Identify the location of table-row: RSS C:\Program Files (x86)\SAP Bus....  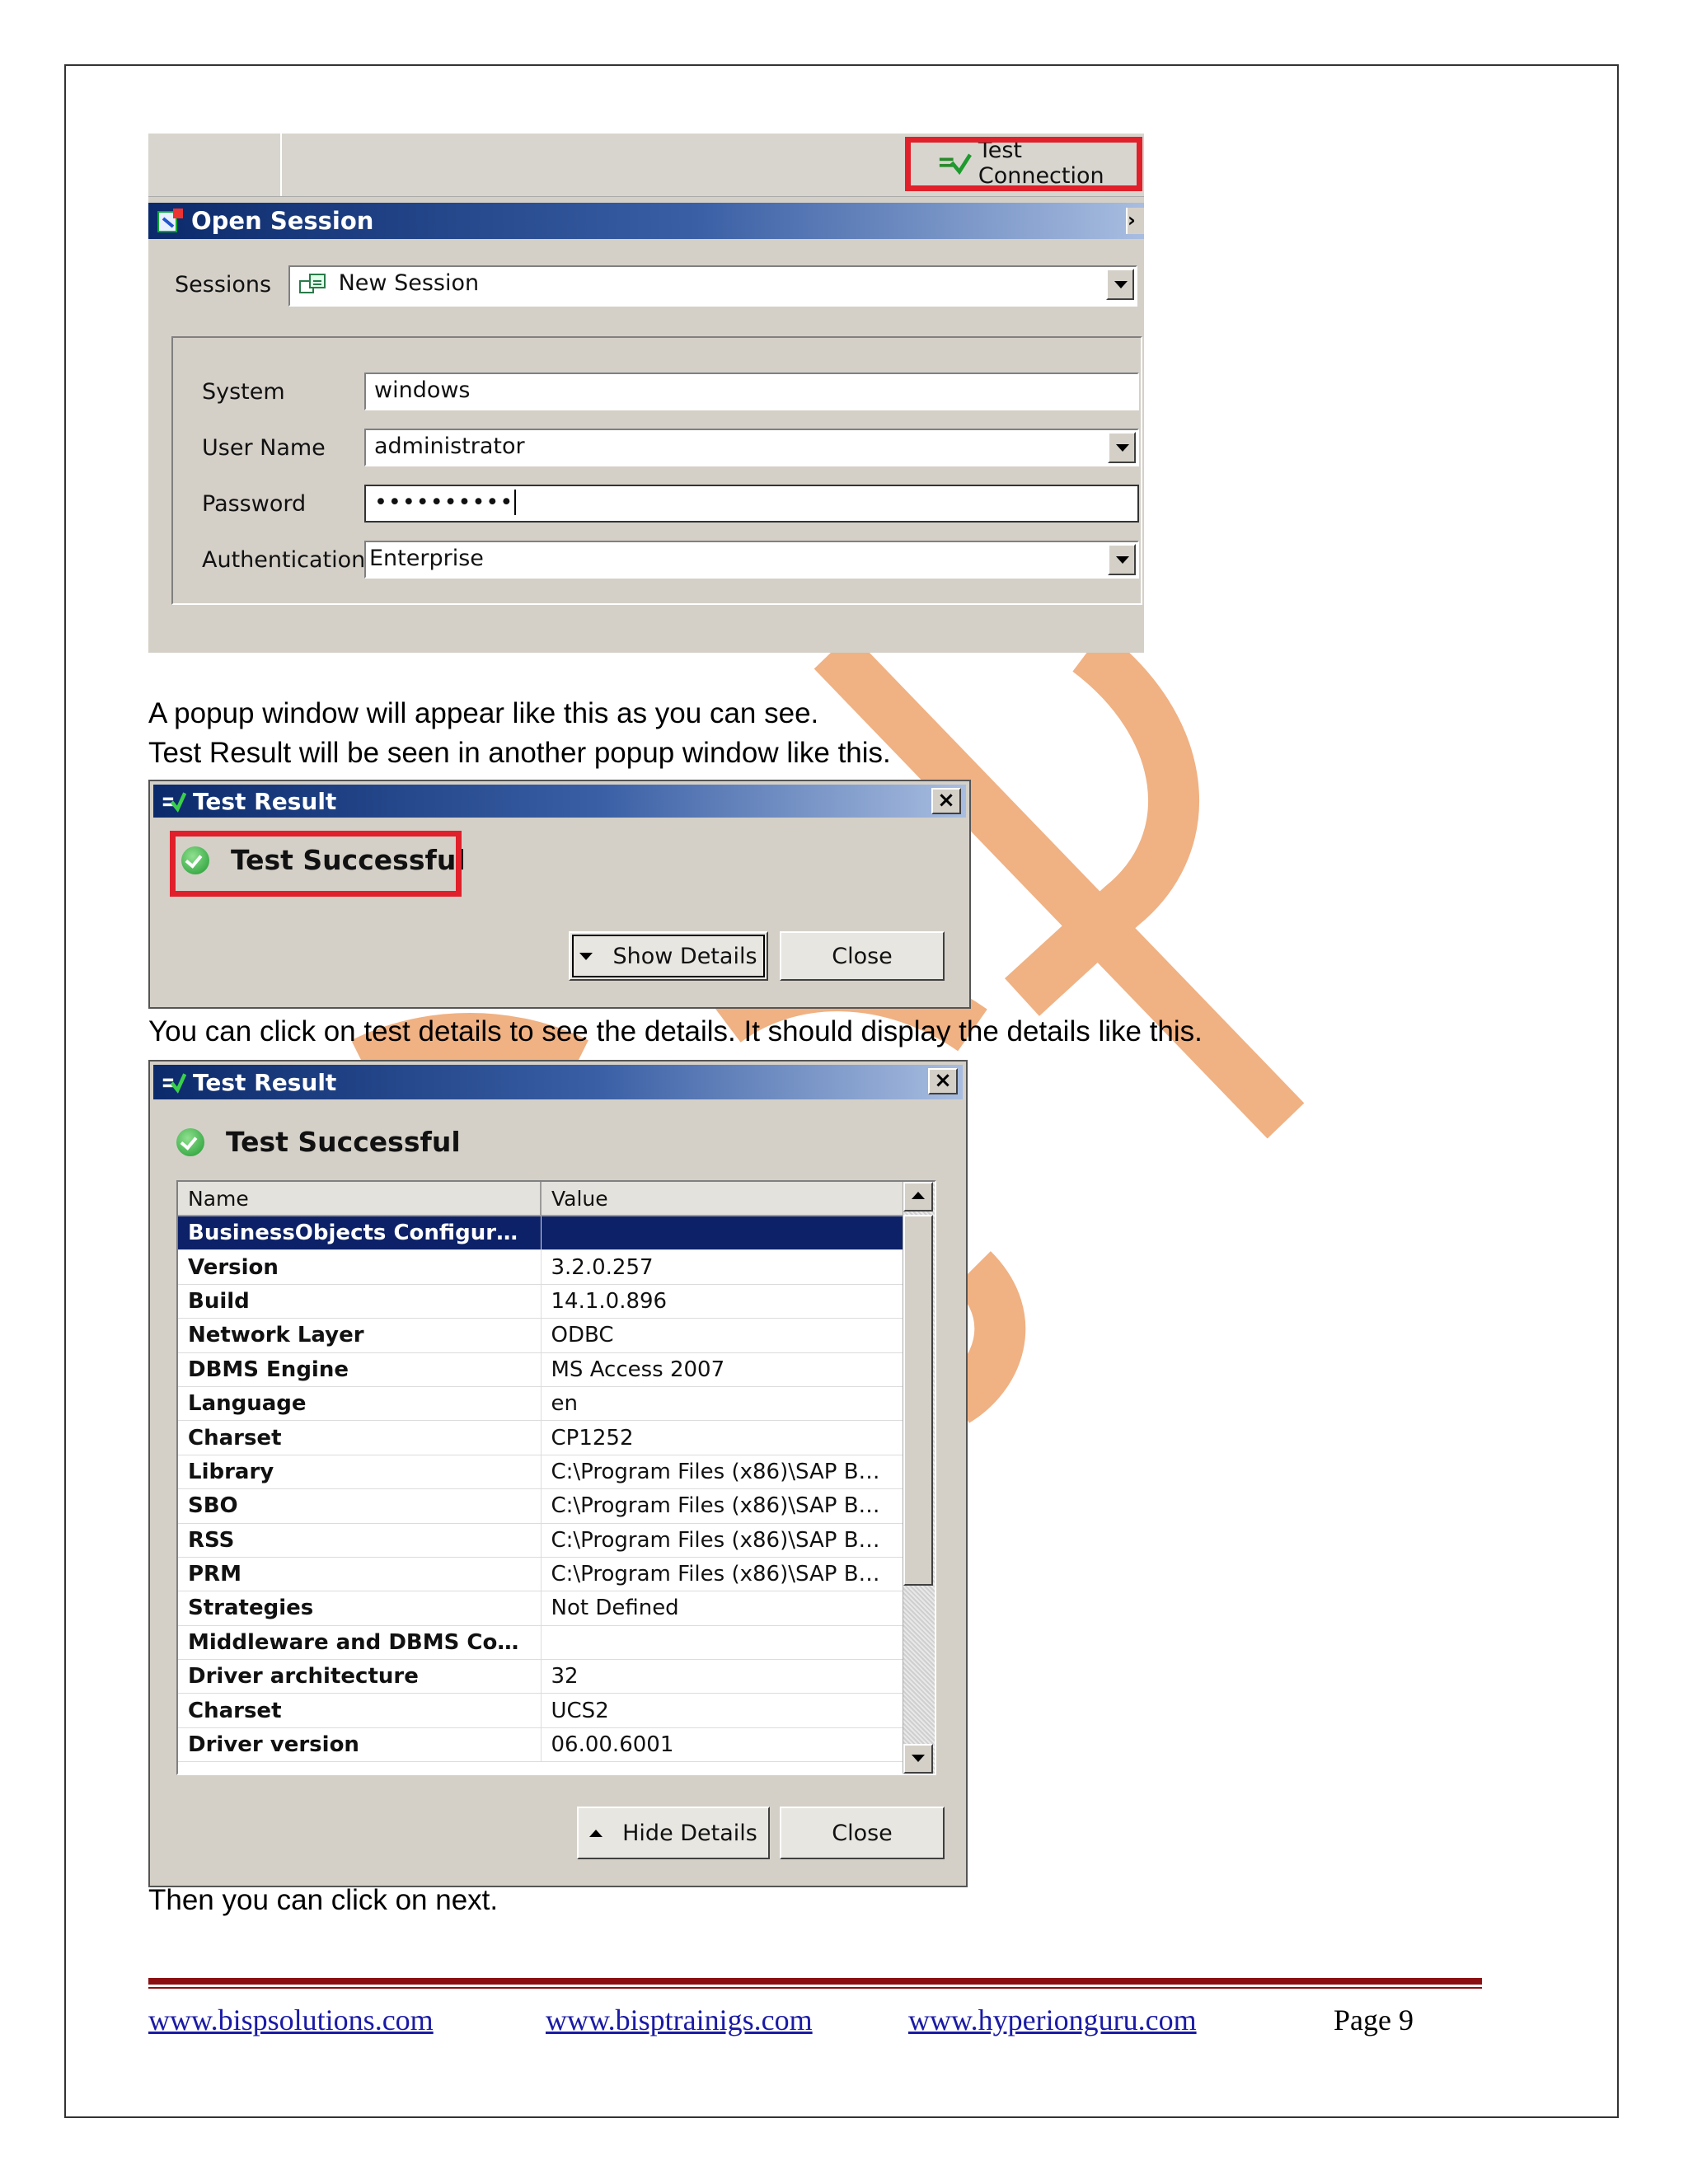
(541, 1540).